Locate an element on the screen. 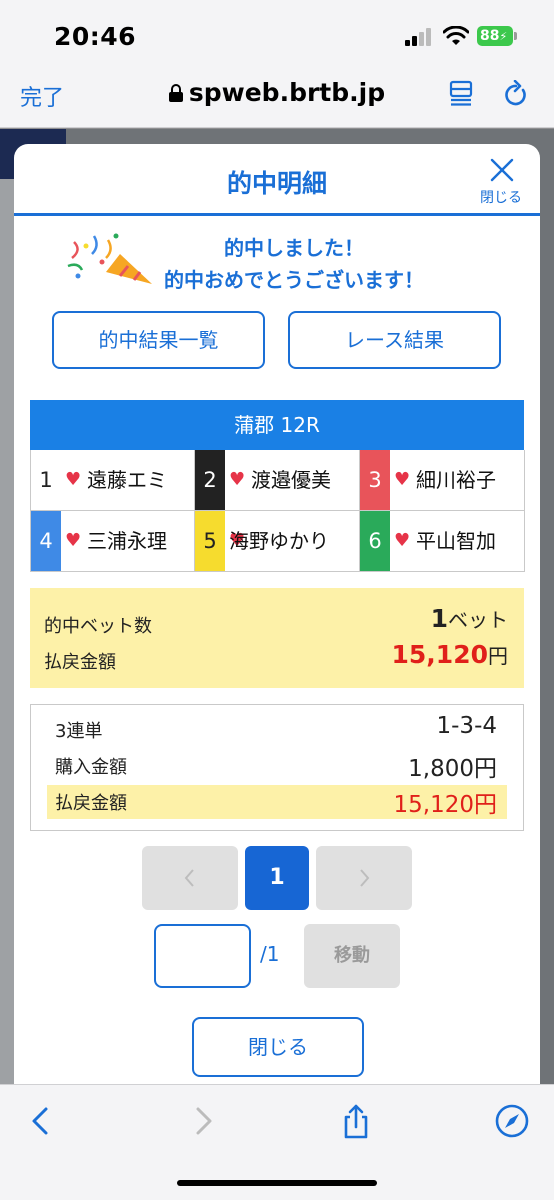  chevron-left-icon is located at coordinates (189, 878).